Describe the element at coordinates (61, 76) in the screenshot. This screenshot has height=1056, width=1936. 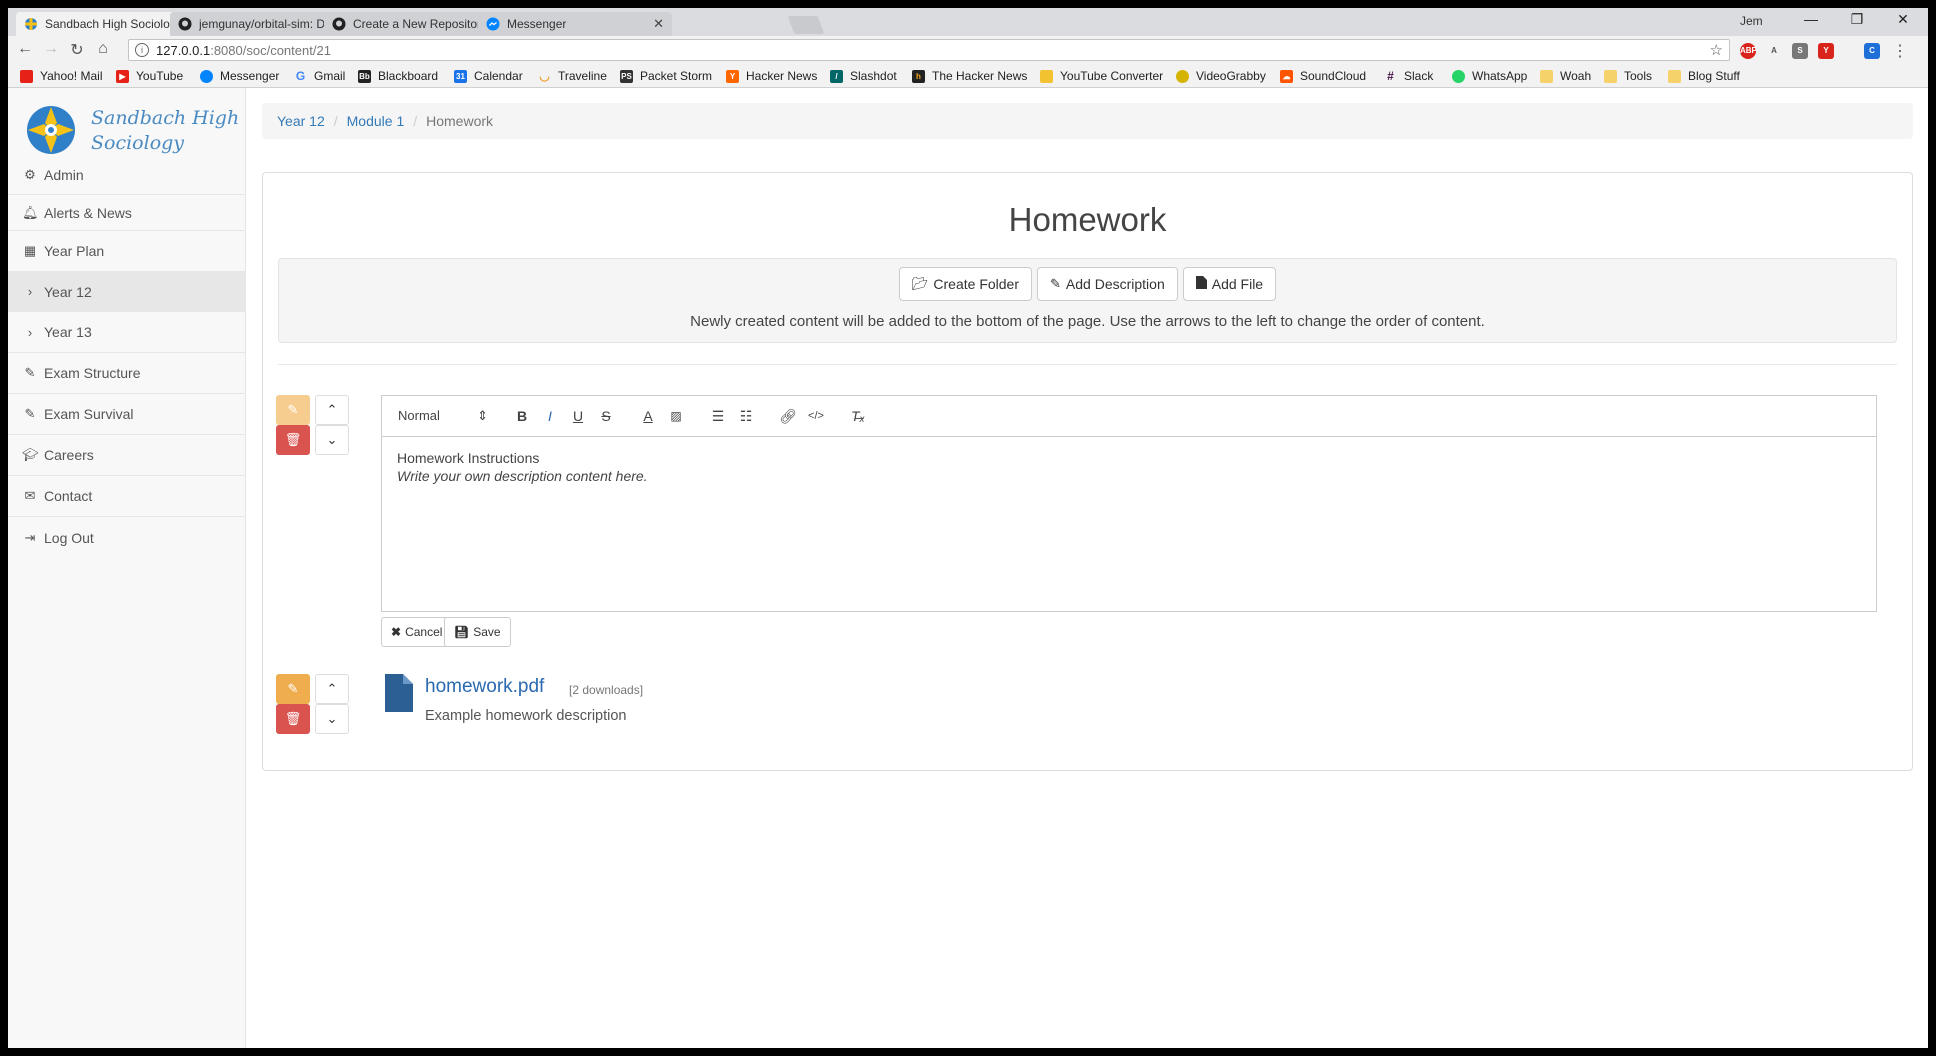
I see `bookmark-yahoo-mail: Yahoo! Mail` at that location.